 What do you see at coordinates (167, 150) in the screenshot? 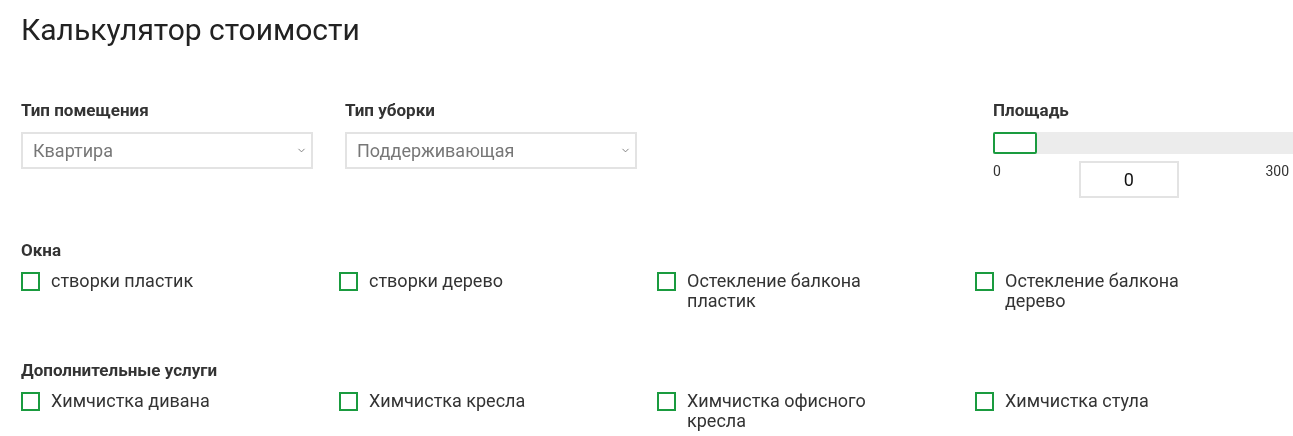
I see `dropdown: Квартира` at bounding box center [167, 150].